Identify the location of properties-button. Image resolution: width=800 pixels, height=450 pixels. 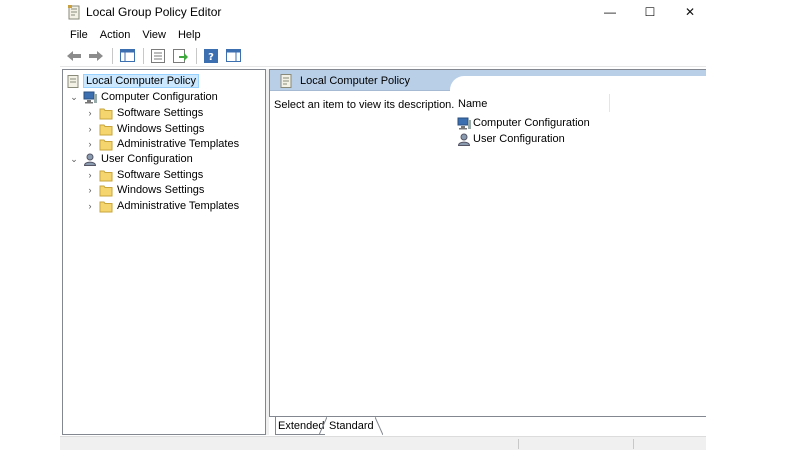
(158, 56).